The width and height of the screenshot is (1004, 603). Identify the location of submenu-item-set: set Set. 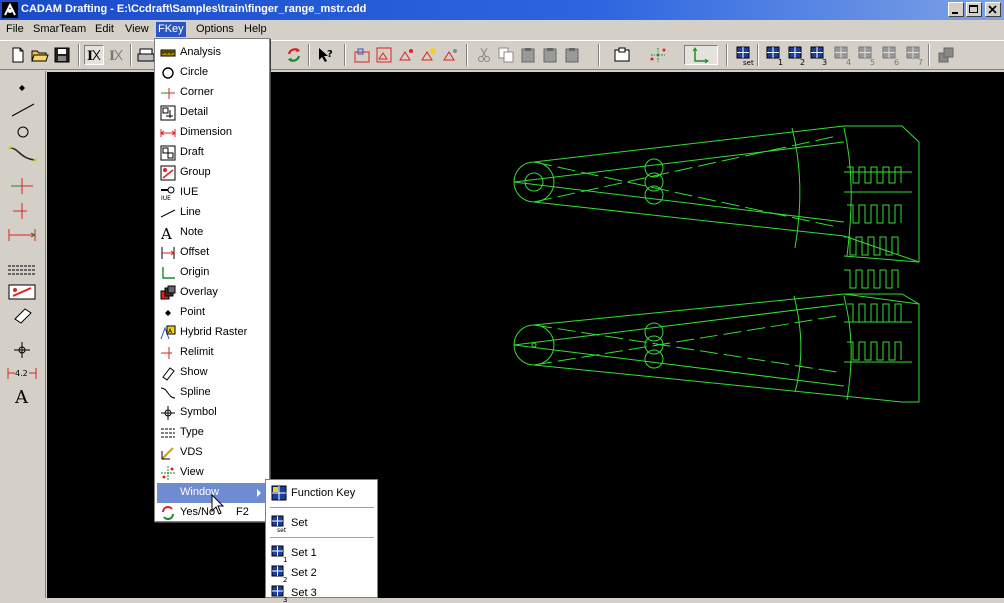
(321, 523).